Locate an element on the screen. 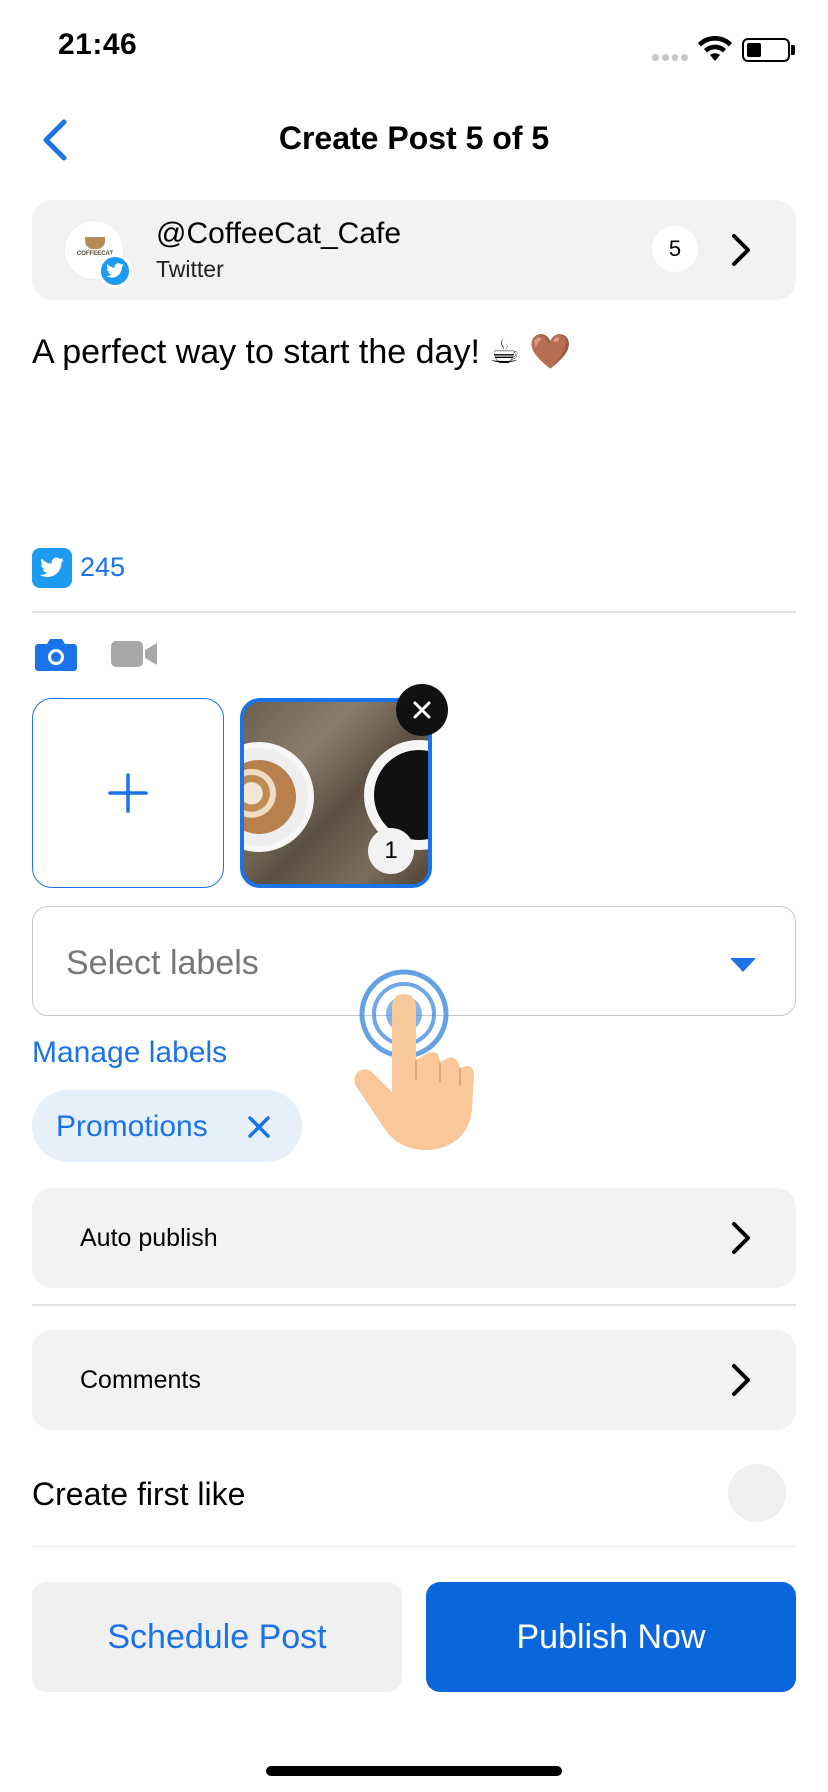 The height and width of the screenshot is (1792, 828). remove-media-button is located at coordinates (422, 710).